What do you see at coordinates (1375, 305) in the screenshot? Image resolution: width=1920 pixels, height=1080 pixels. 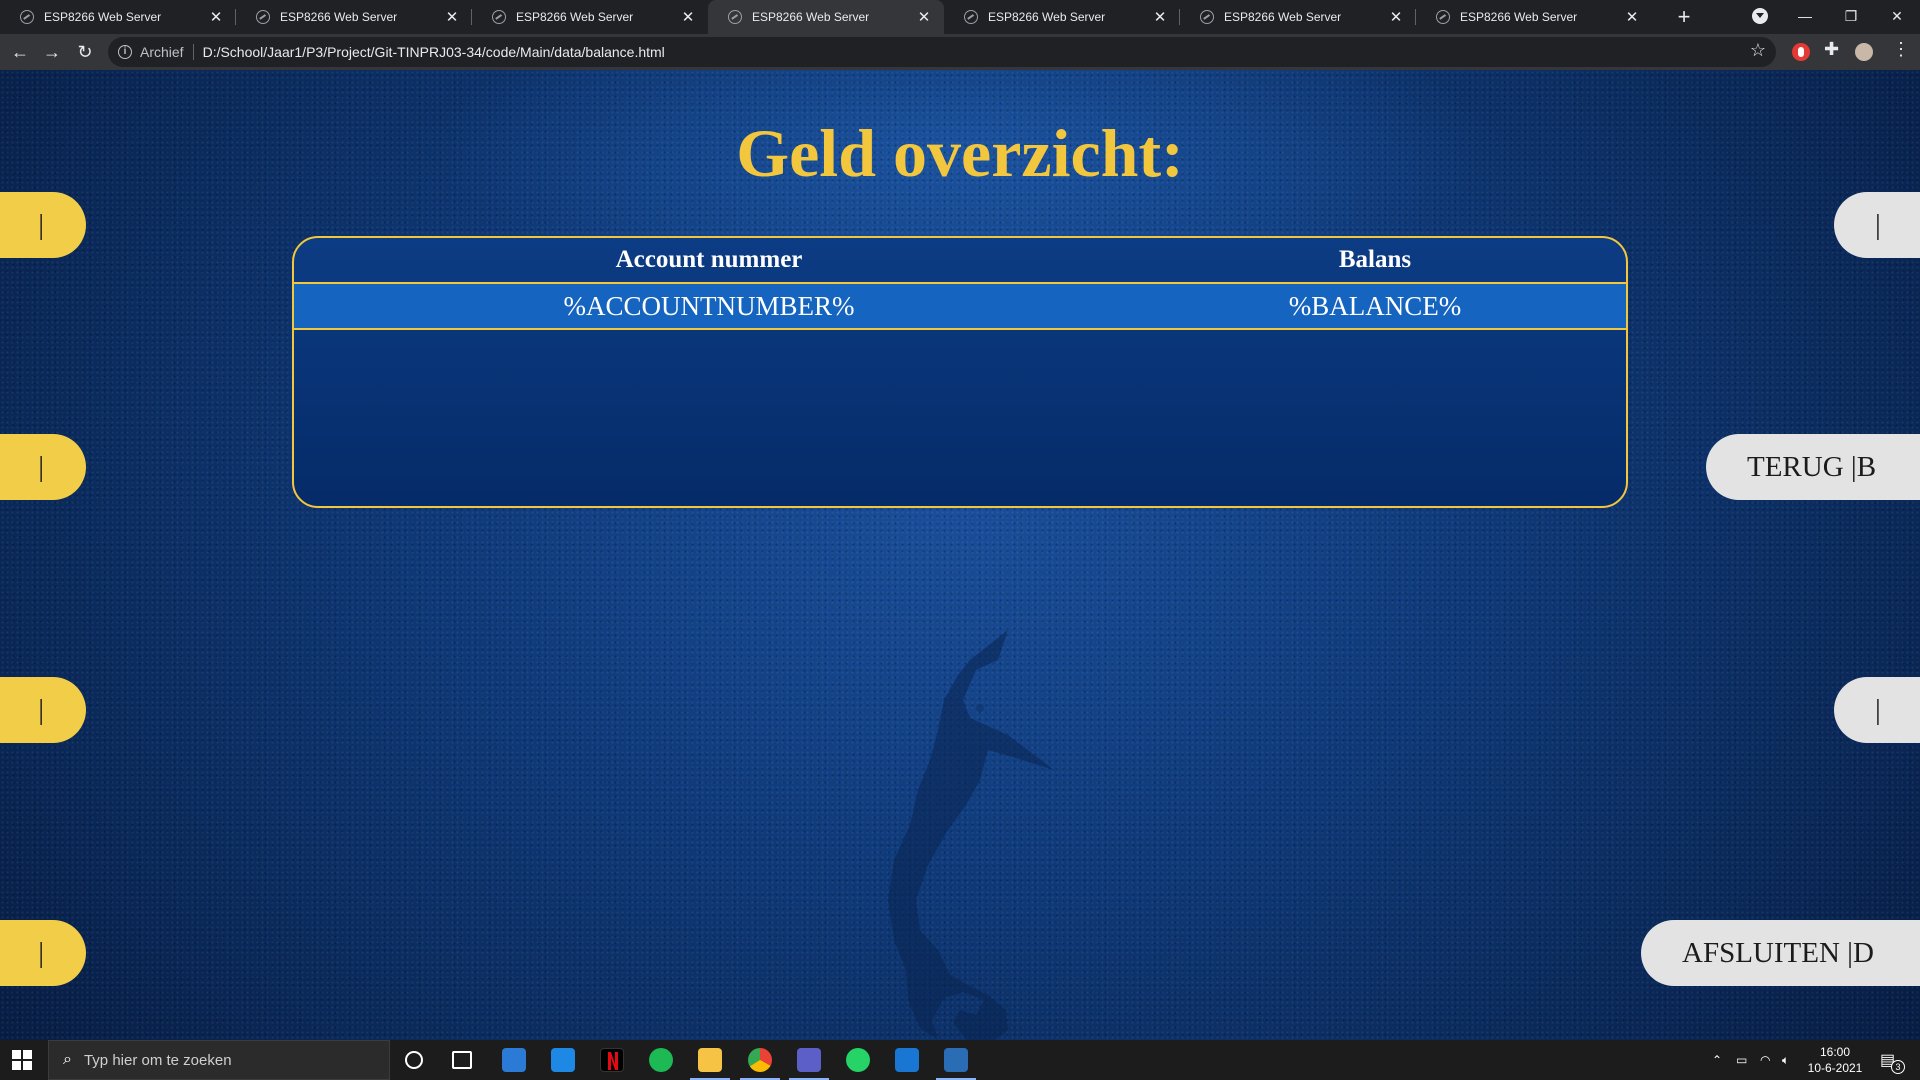 I see `balance-cell: %BALANCE%` at bounding box center [1375, 305].